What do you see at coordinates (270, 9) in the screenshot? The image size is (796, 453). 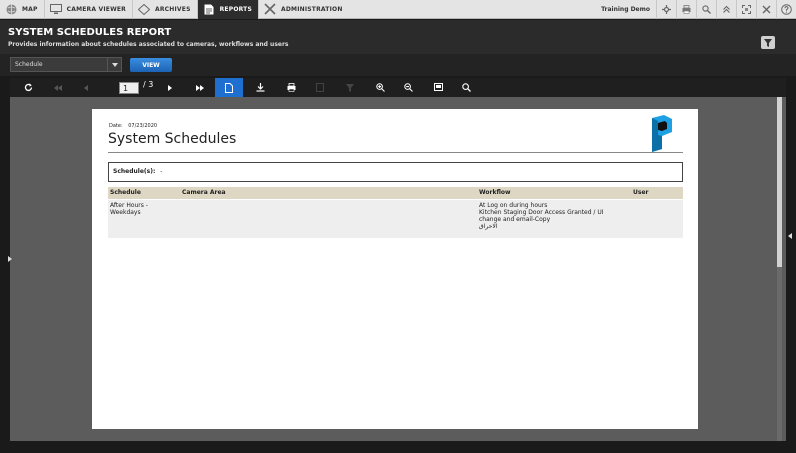 I see `tools-icon` at bounding box center [270, 9].